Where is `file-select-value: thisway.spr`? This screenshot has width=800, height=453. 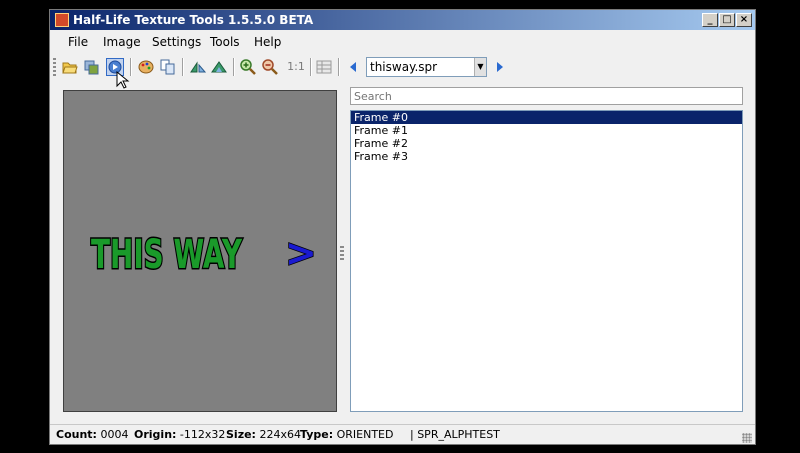 file-select-value: thisway.spr is located at coordinates (404, 67).